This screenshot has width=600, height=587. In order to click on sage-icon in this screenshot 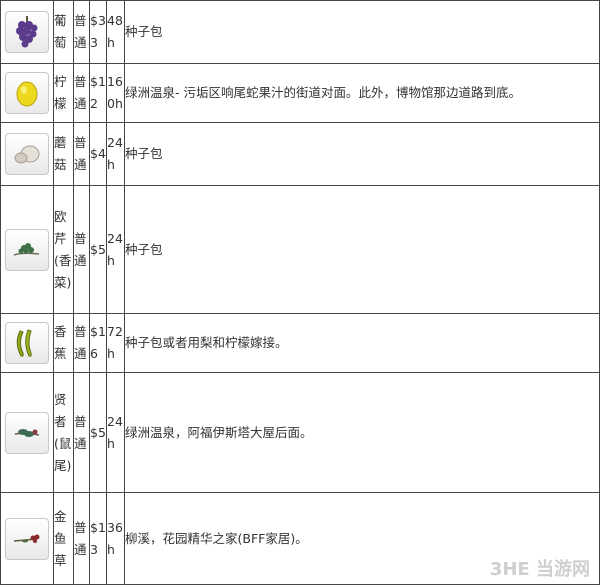, I will do `click(27, 432)`.